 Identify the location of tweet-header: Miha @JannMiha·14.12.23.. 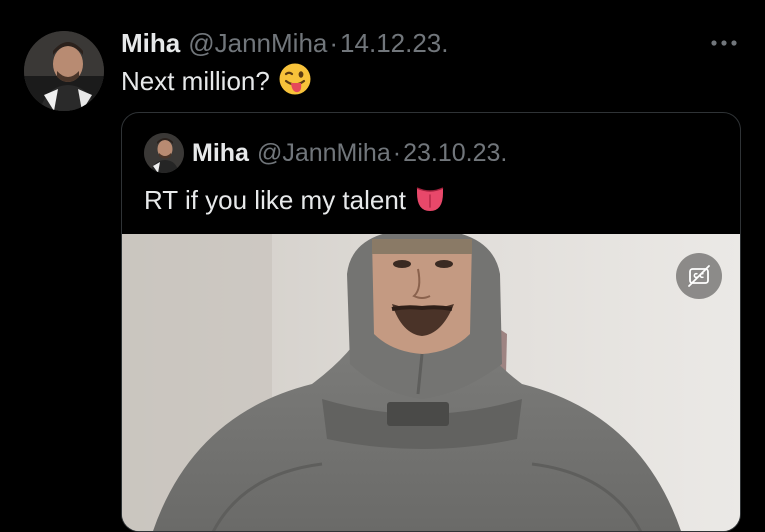
(284, 43).